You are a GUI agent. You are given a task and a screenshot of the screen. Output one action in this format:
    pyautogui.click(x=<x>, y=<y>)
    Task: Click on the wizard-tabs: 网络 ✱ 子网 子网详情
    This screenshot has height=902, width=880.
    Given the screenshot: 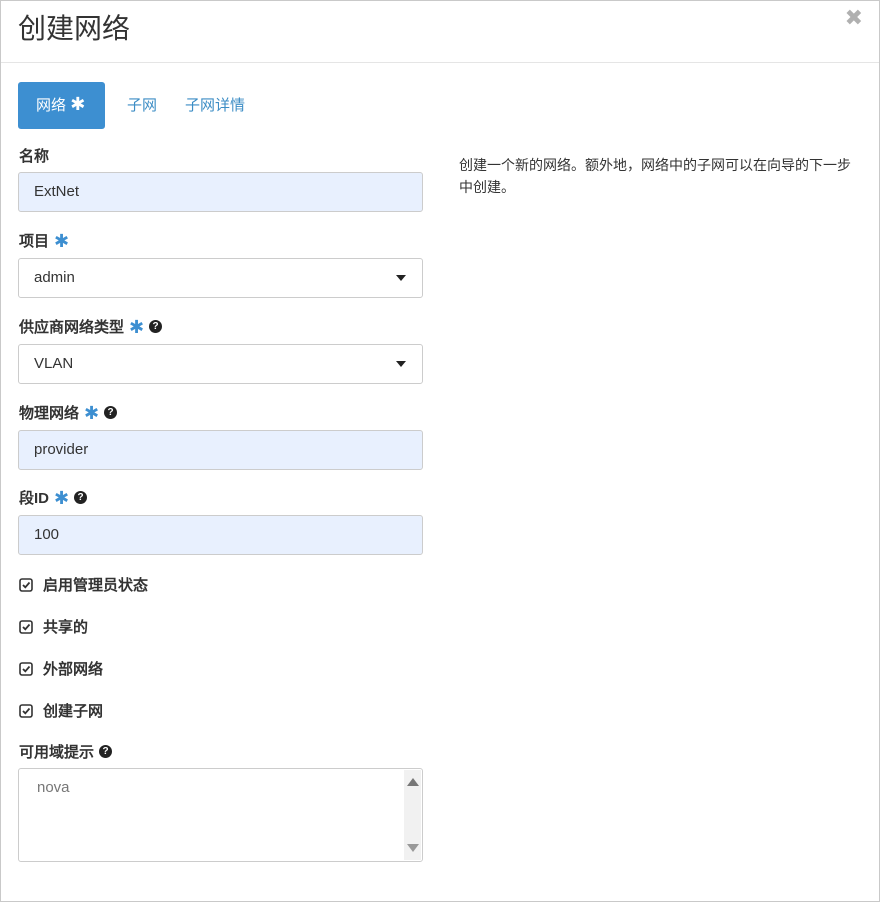 What is the action you would take?
    pyautogui.click(x=131, y=105)
    